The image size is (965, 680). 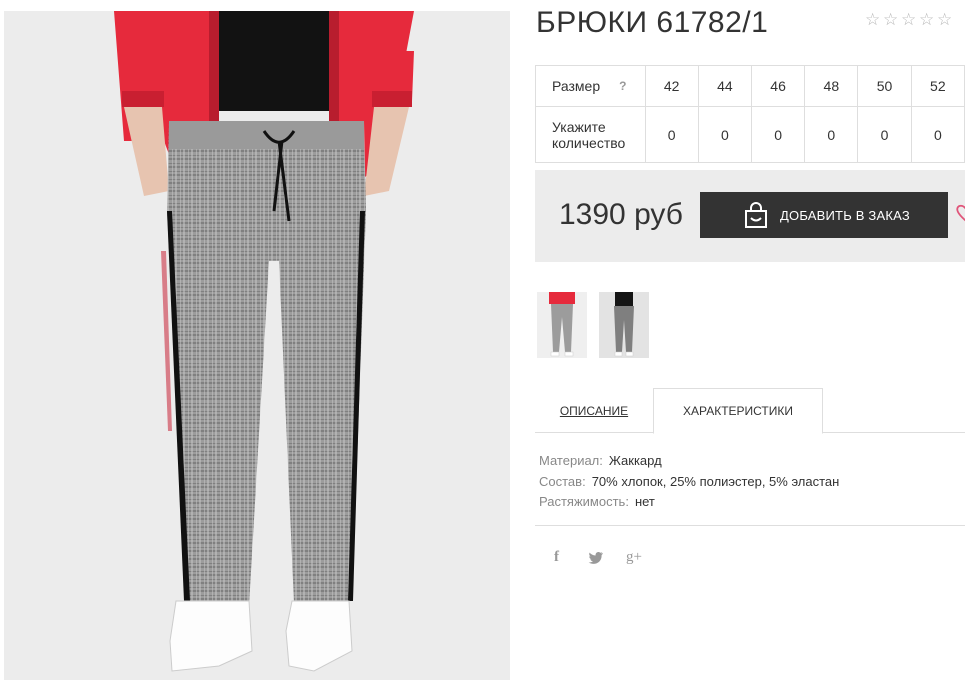 I want to click on size-value: 42, so click(x=671, y=86).